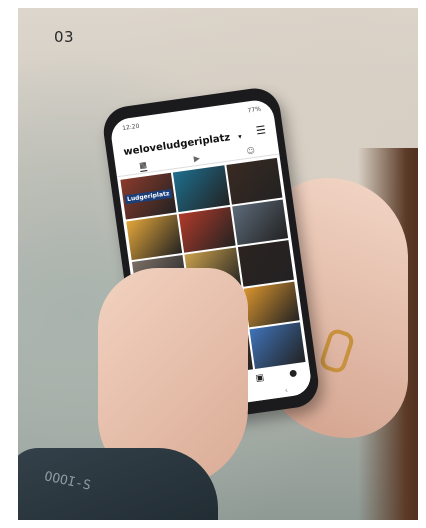 This screenshot has height=528, width=426. What do you see at coordinates (260, 378) in the screenshot?
I see `shop-icon: ▣` at bounding box center [260, 378].